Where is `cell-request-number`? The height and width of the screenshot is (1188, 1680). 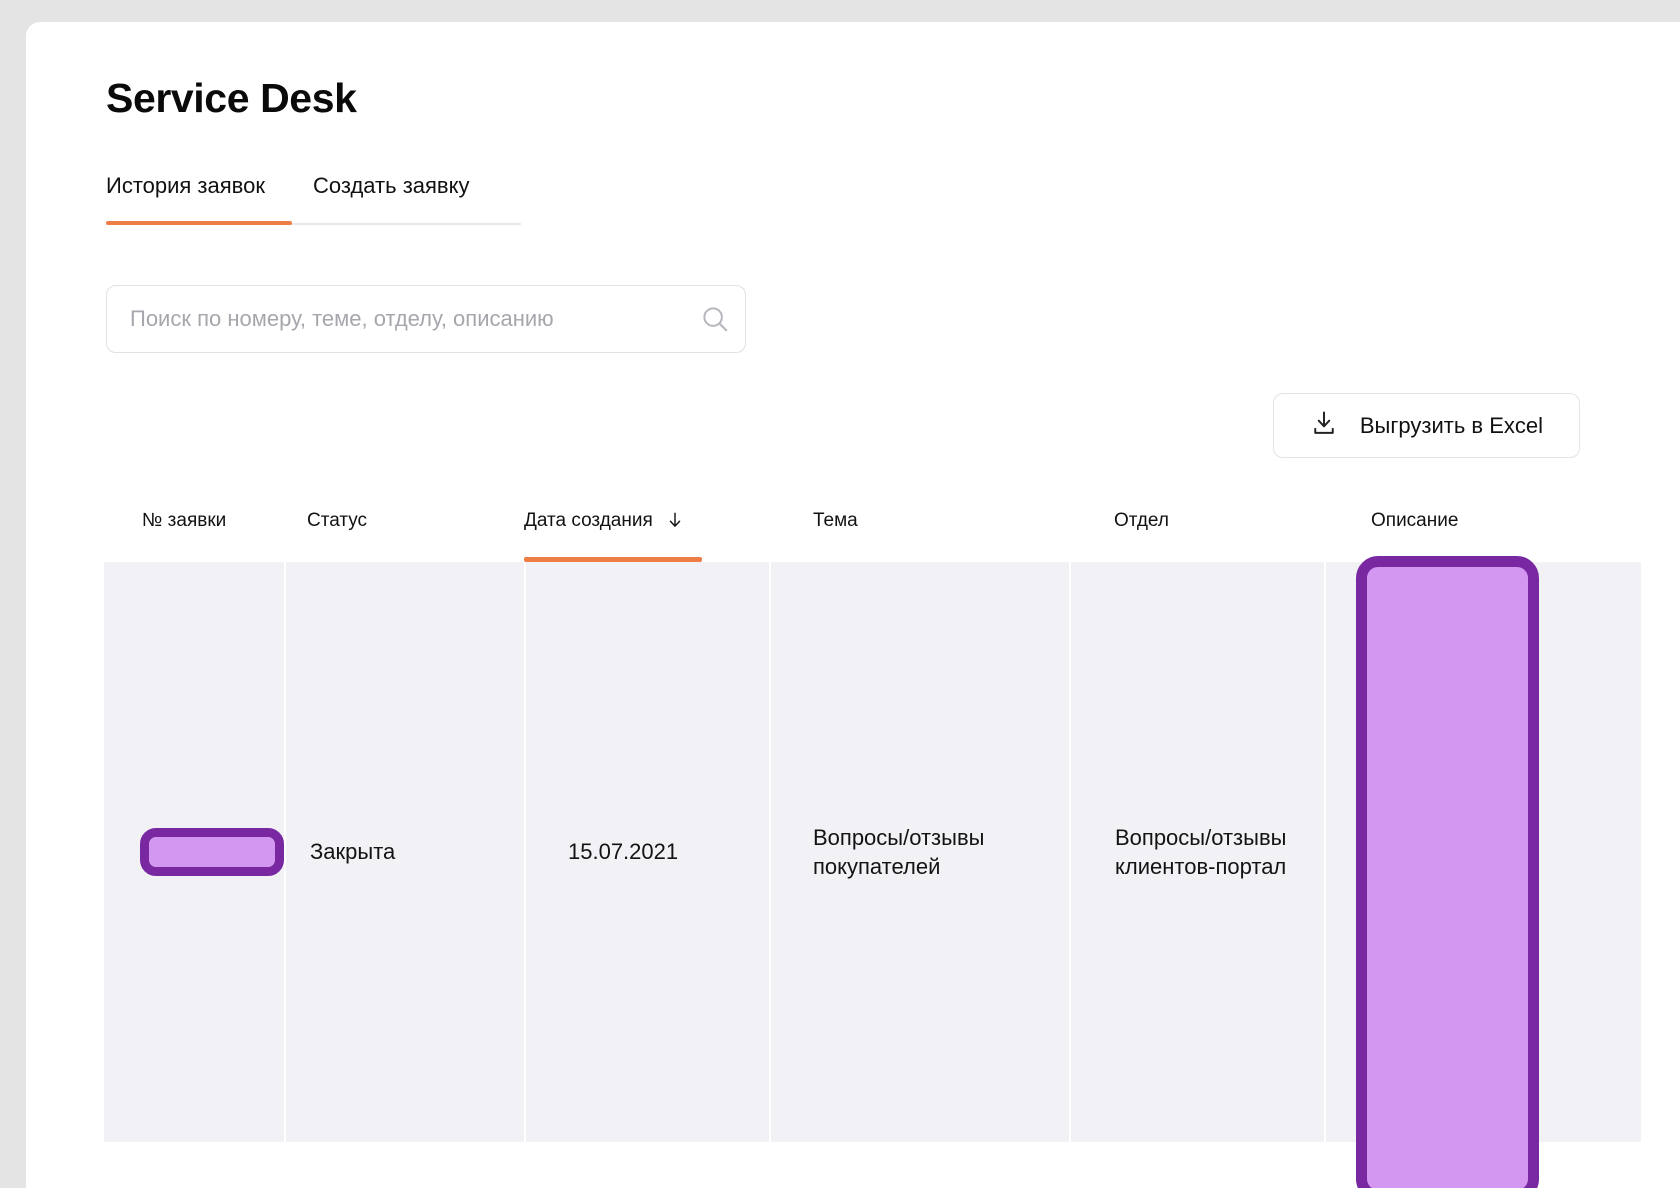 cell-request-number is located at coordinates (194, 852).